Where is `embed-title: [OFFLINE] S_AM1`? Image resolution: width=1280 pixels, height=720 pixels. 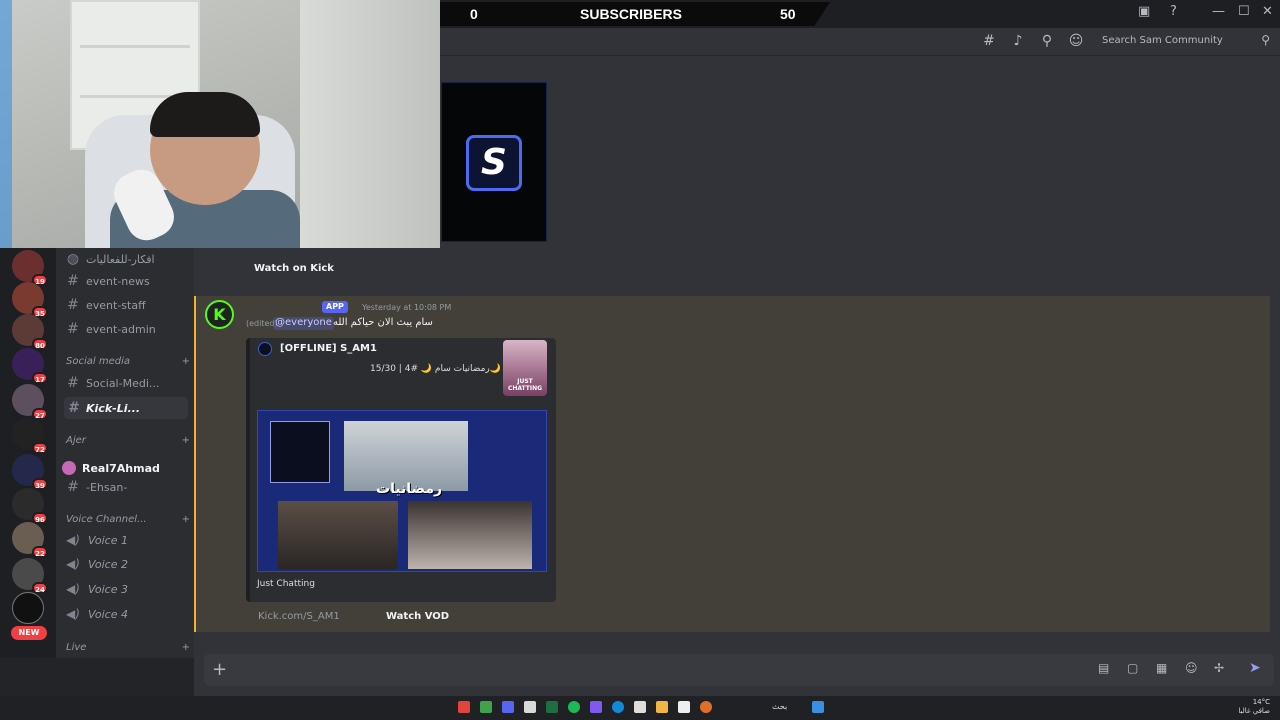
embed-title: [OFFLINE] S_AM1 is located at coordinates (328, 348).